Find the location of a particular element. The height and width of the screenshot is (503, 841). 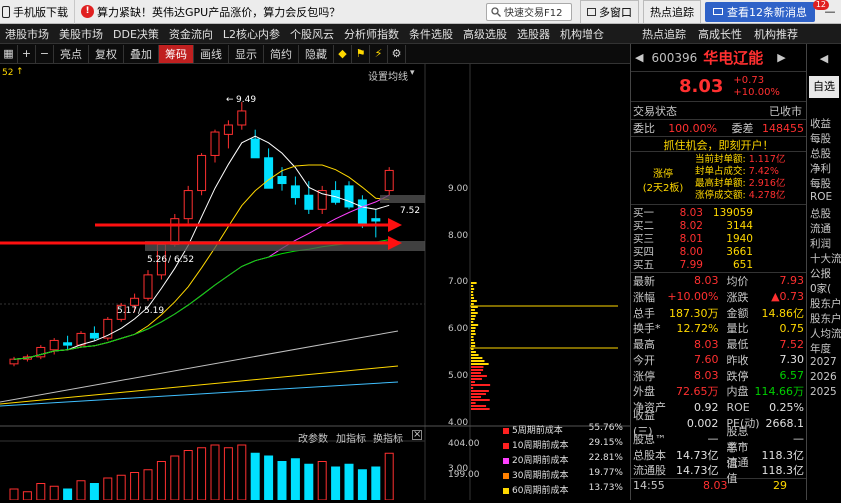

stat-value-2: 7.93 is located at coordinates (778, 280).